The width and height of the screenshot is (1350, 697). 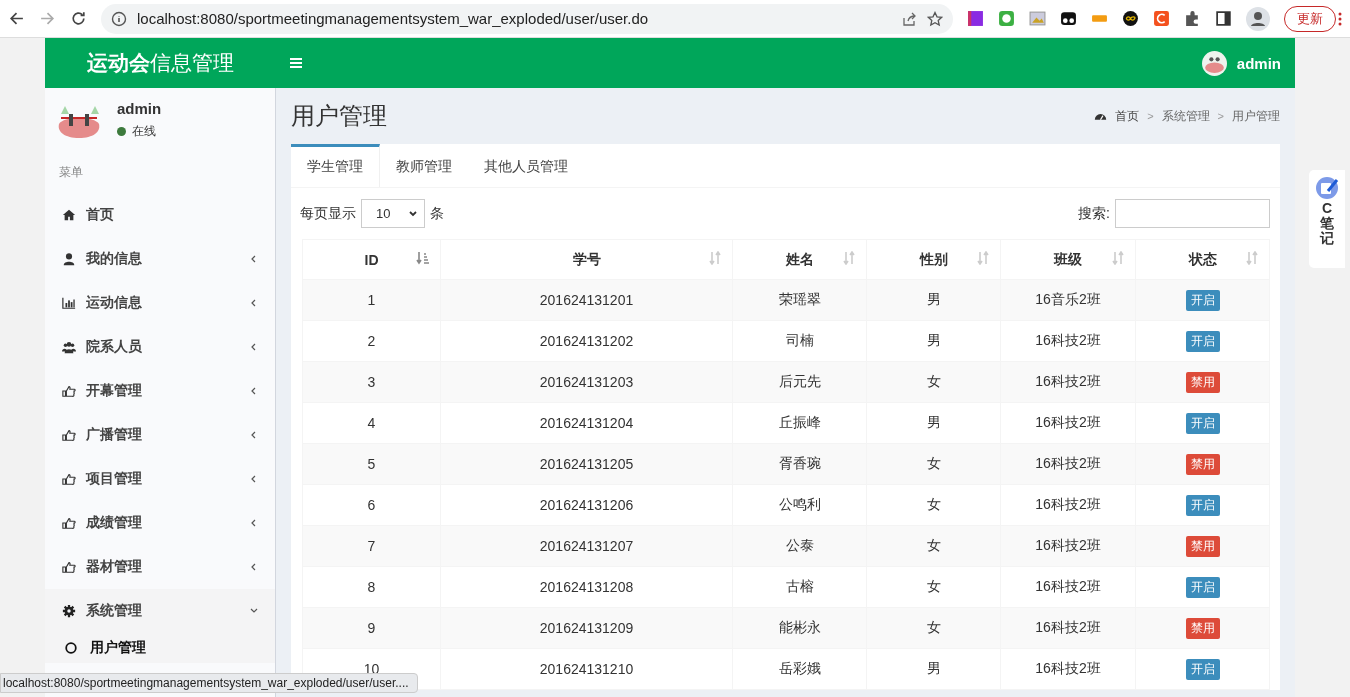 What do you see at coordinates (1068, 300) in the screenshot?
I see `table-cell: 16音乐2班` at bounding box center [1068, 300].